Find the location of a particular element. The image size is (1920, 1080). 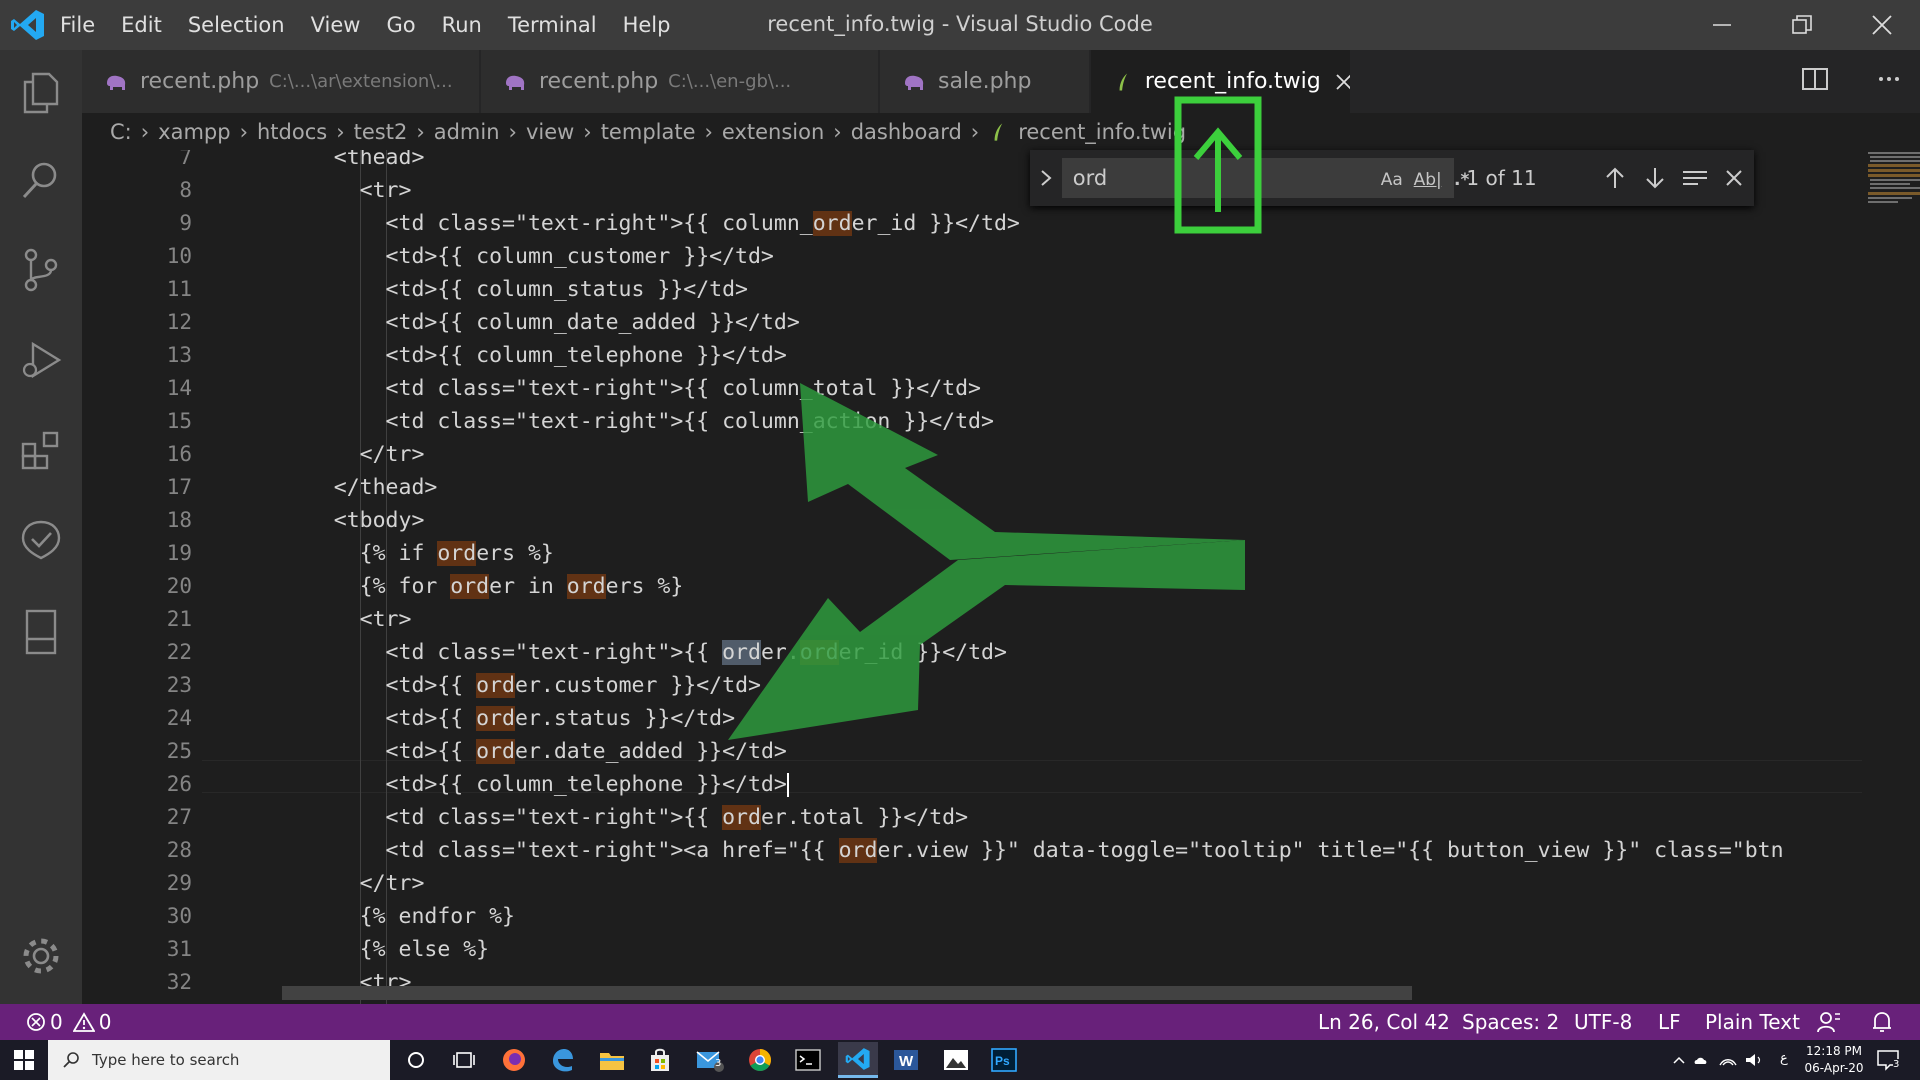

cortana-button is located at coordinates (416, 1060).